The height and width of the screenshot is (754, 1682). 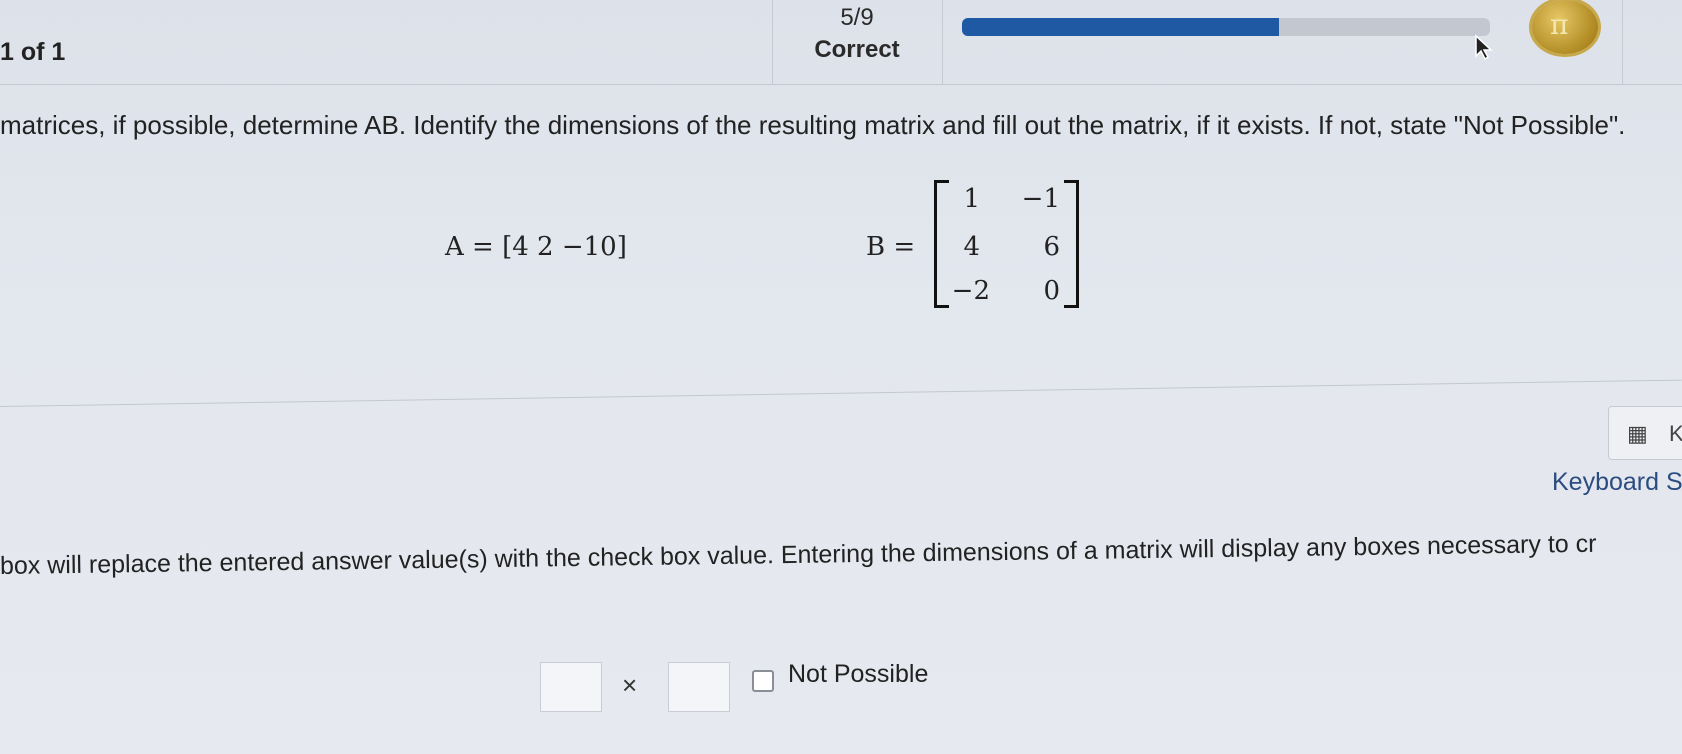 I want to click on times-symbol: ×, so click(x=630, y=685).